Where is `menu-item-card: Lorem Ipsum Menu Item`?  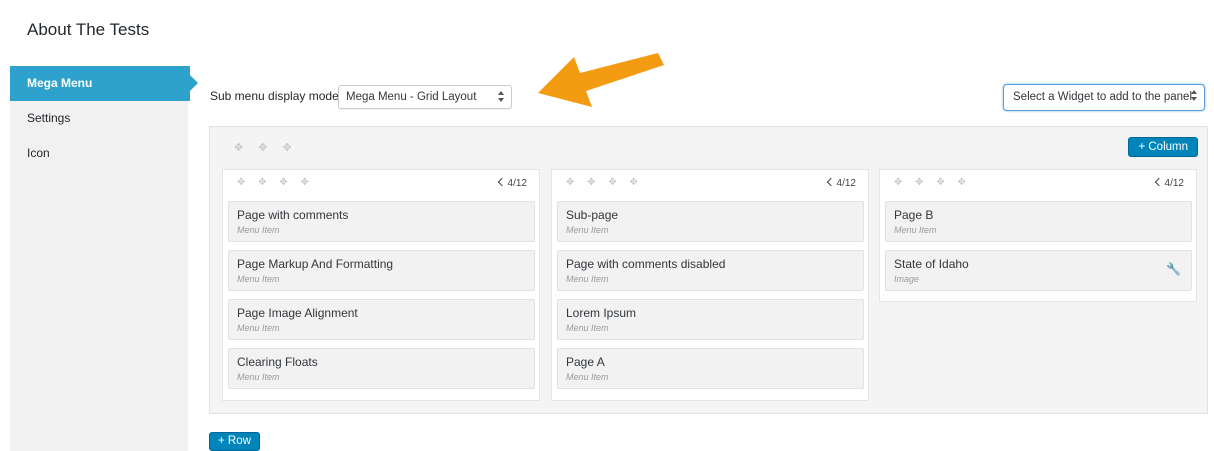 menu-item-card: Lorem Ipsum Menu Item is located at coordinates (710, 319).